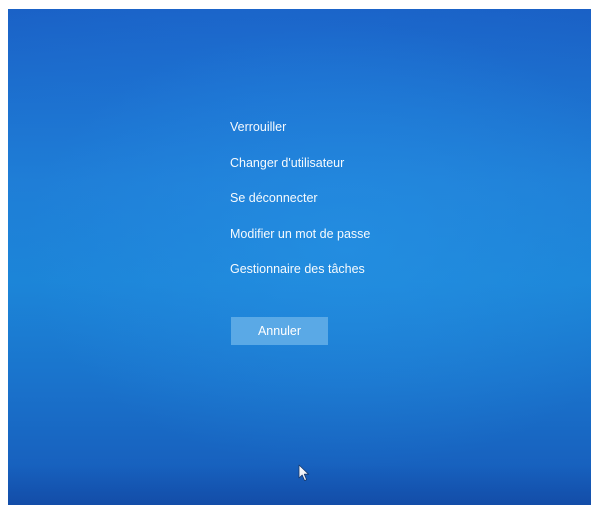 The height and width of the screenshot is (511, 595). I want to click on menu-item-switch-user: Changer d'utilisateur, so click(300, 163).